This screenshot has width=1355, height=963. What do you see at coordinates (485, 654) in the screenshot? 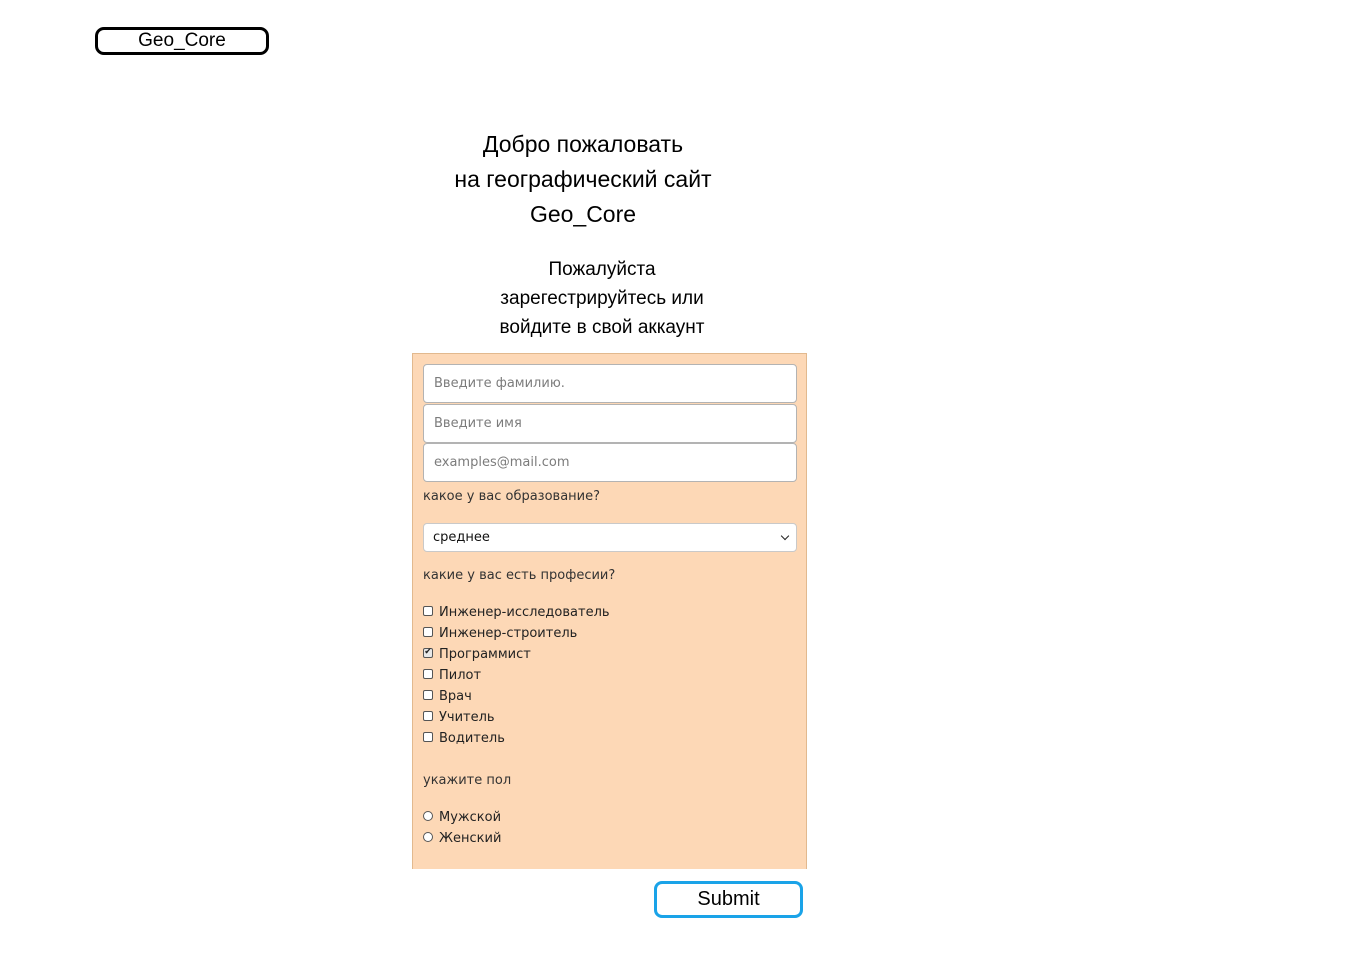
I see `profession-label: Программист` at bounding box center [485, 654].